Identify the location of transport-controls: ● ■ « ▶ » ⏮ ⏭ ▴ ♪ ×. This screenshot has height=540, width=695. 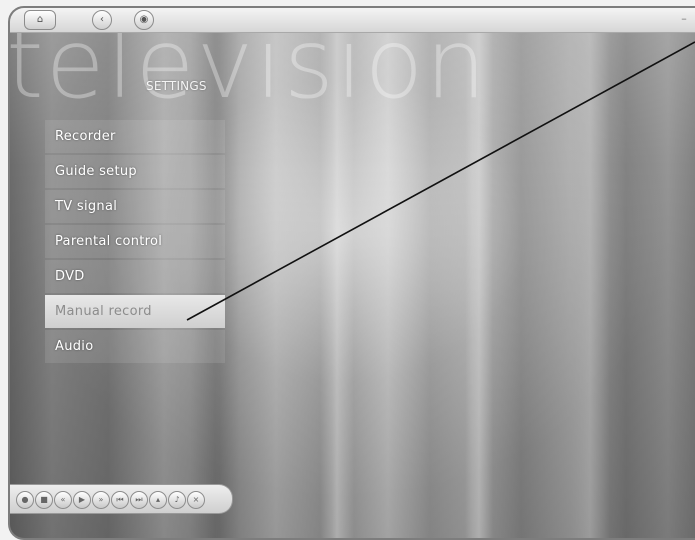
(121, 499).